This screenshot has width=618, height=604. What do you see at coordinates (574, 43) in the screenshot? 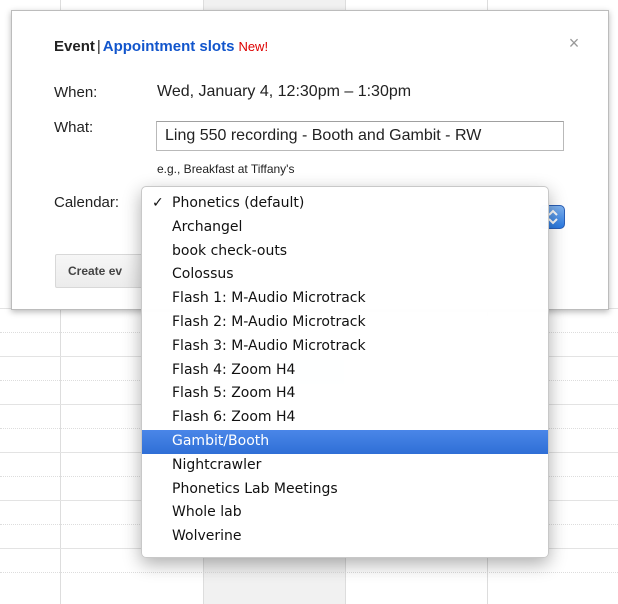
I see `close-icon: ×` at bounding box center [574, 43].